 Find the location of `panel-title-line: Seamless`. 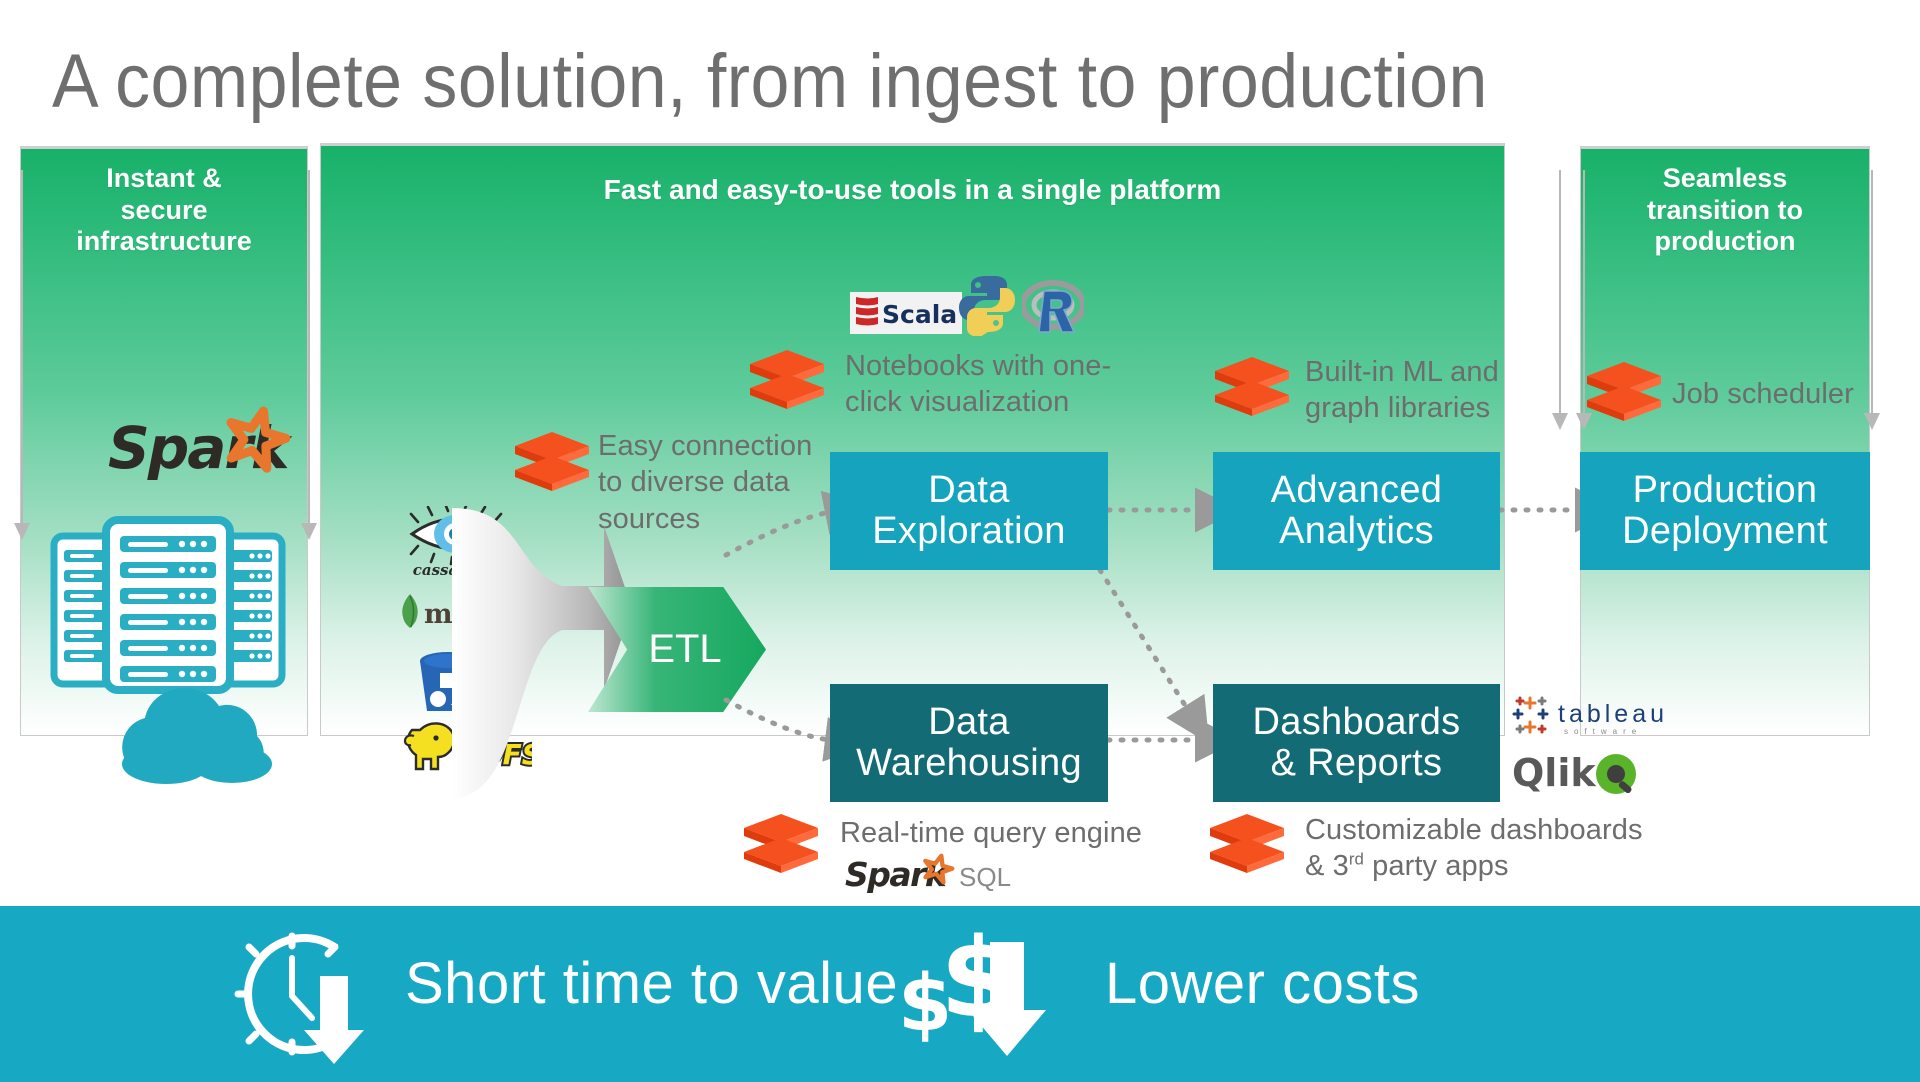

panel-title-line: Seamless is located at coordinates (1725, 178).